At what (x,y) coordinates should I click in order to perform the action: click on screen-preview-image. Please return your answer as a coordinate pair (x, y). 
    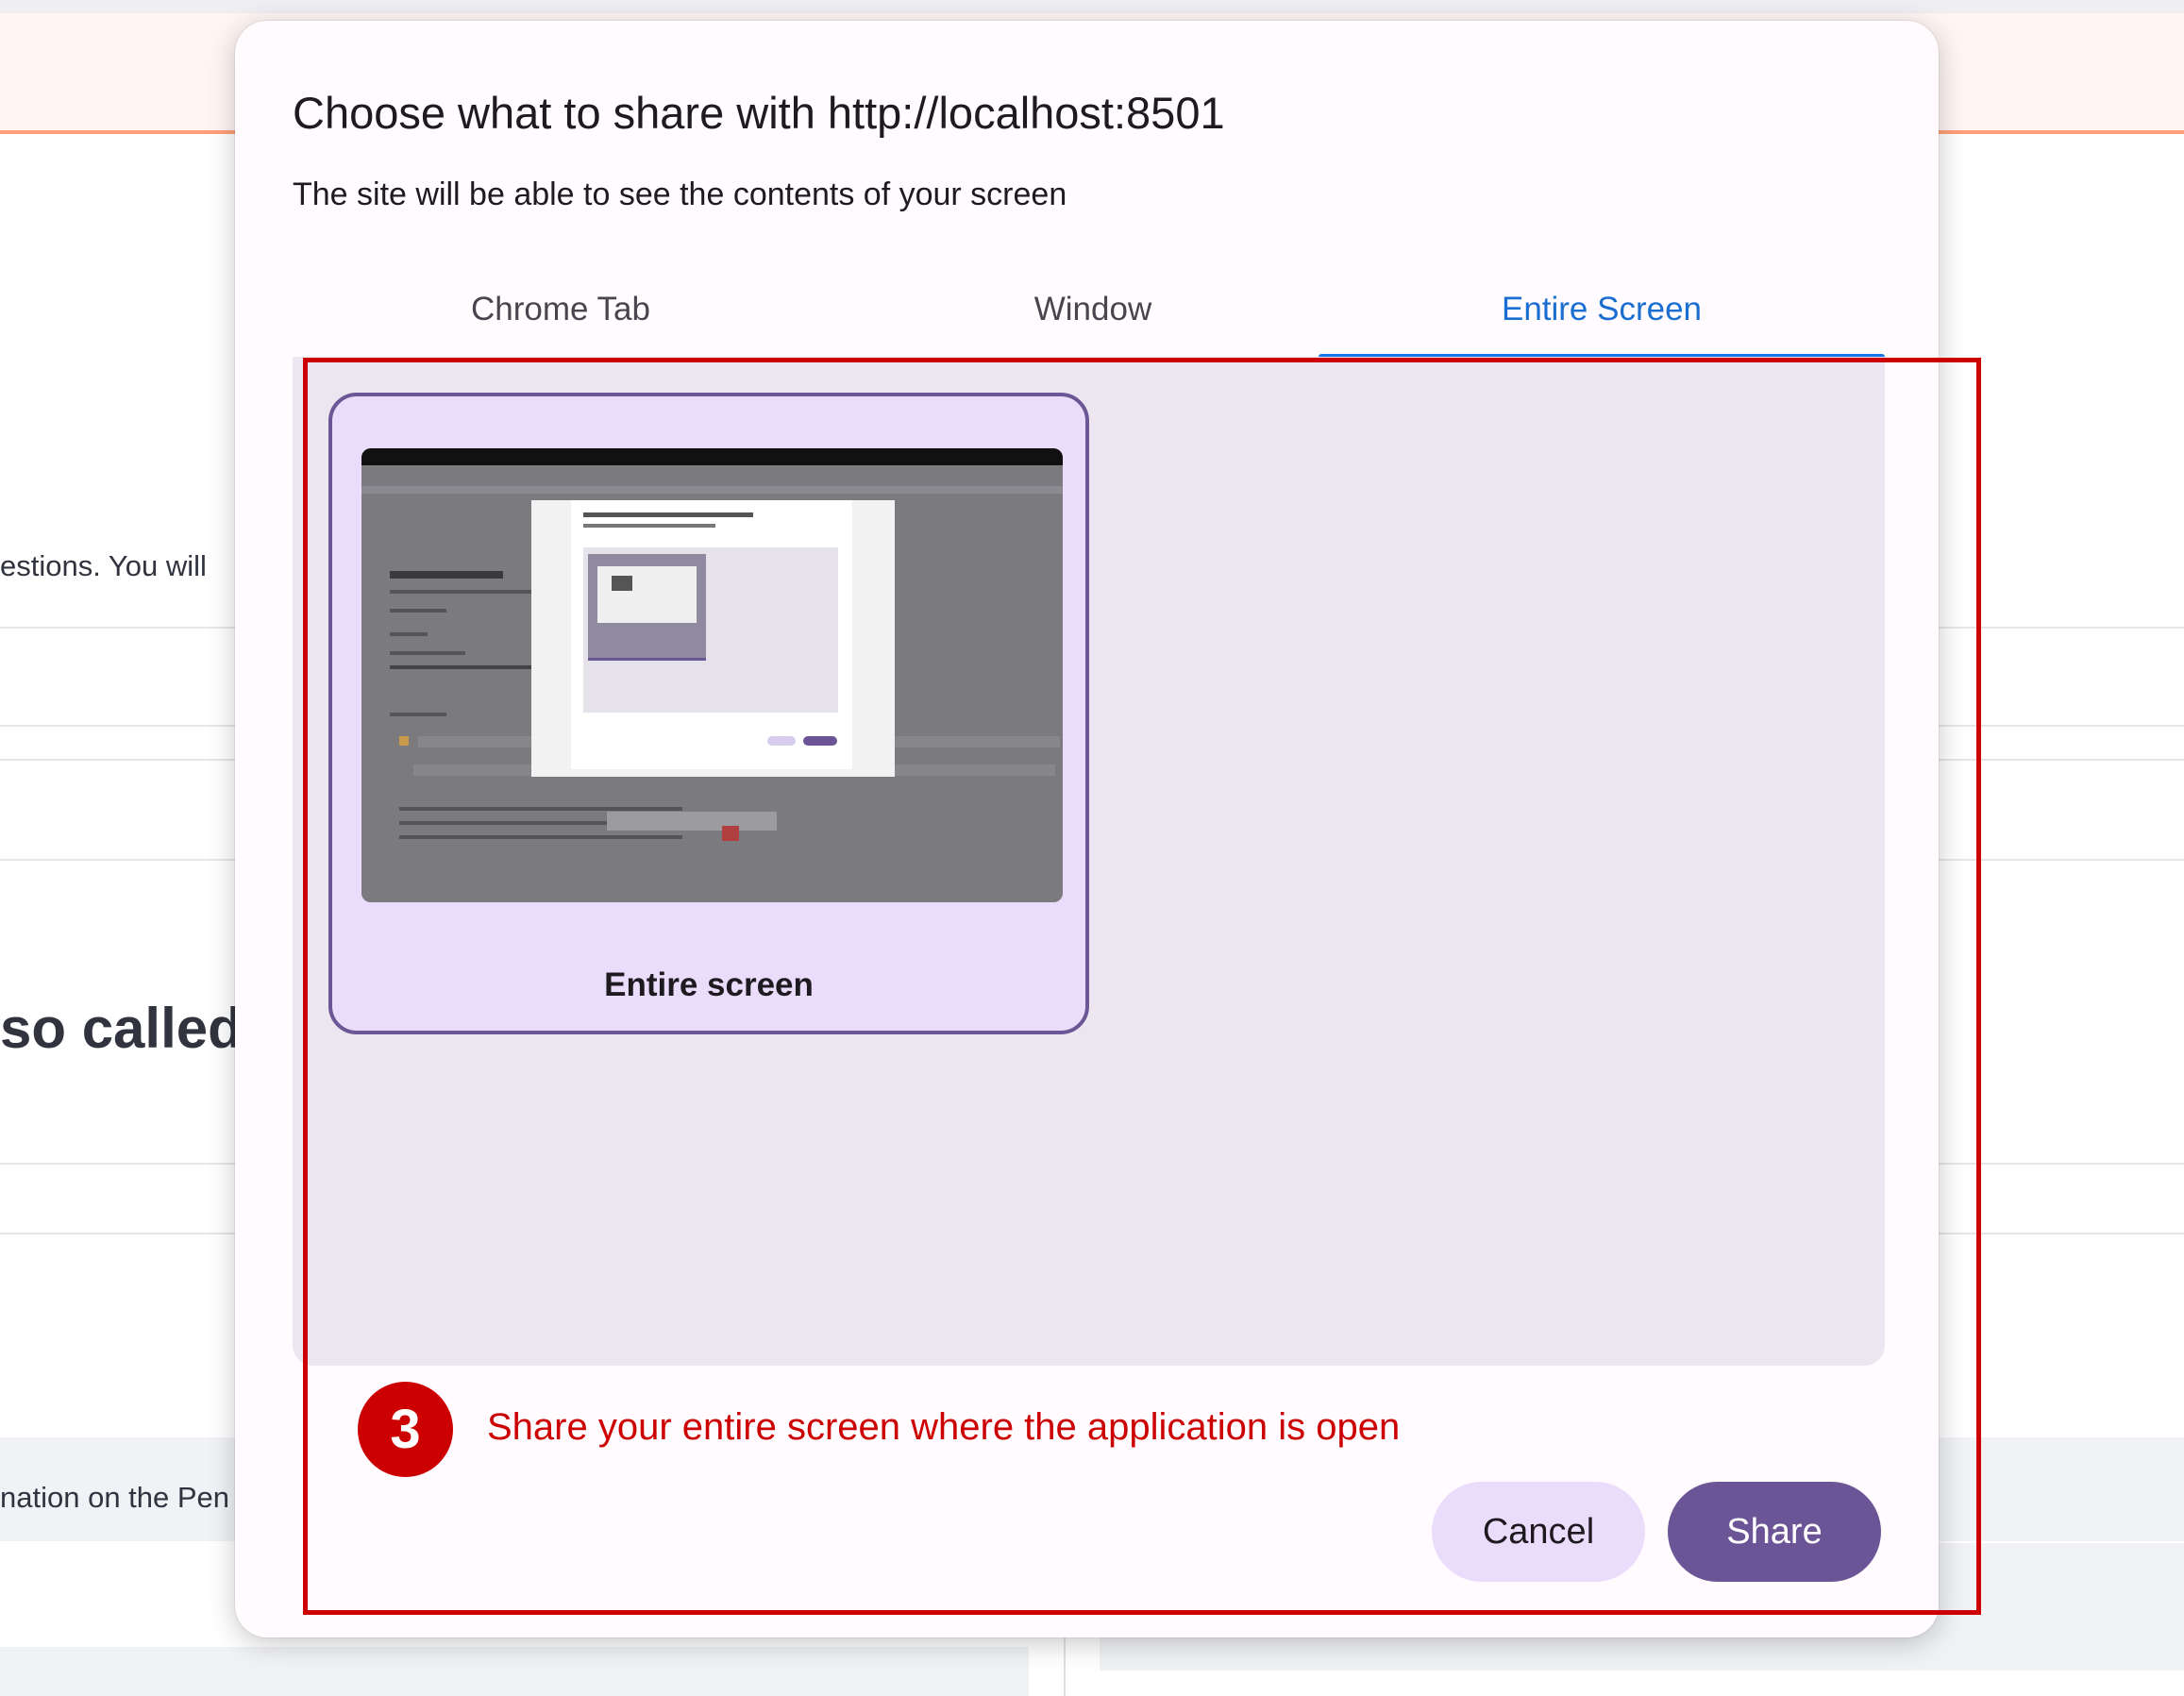
    Looking at the image, I should click on (712, 683).